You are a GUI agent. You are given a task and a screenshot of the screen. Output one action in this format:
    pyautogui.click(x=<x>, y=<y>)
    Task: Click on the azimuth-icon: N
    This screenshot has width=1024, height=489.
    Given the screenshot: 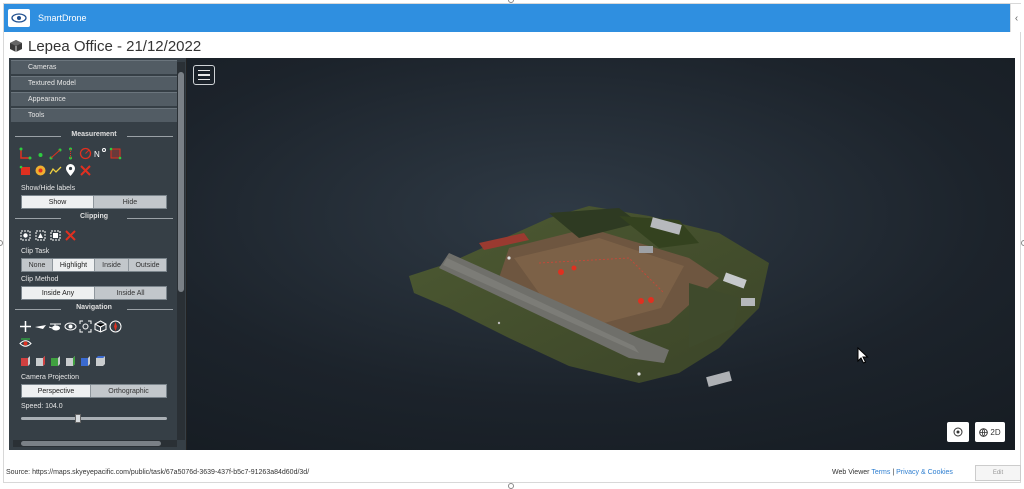 What is the action you would take?
    pyautogui.click(x=100, y=153)
    